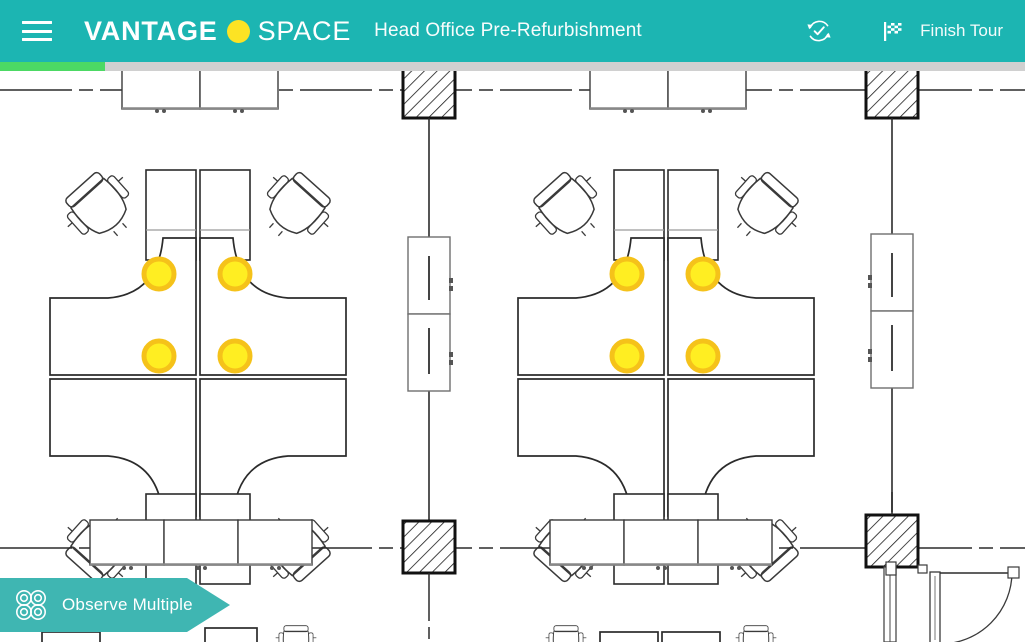 The width and height of the screenshot is (1025, 642). I want to click on sync-check-glyph, so click(819, 31).